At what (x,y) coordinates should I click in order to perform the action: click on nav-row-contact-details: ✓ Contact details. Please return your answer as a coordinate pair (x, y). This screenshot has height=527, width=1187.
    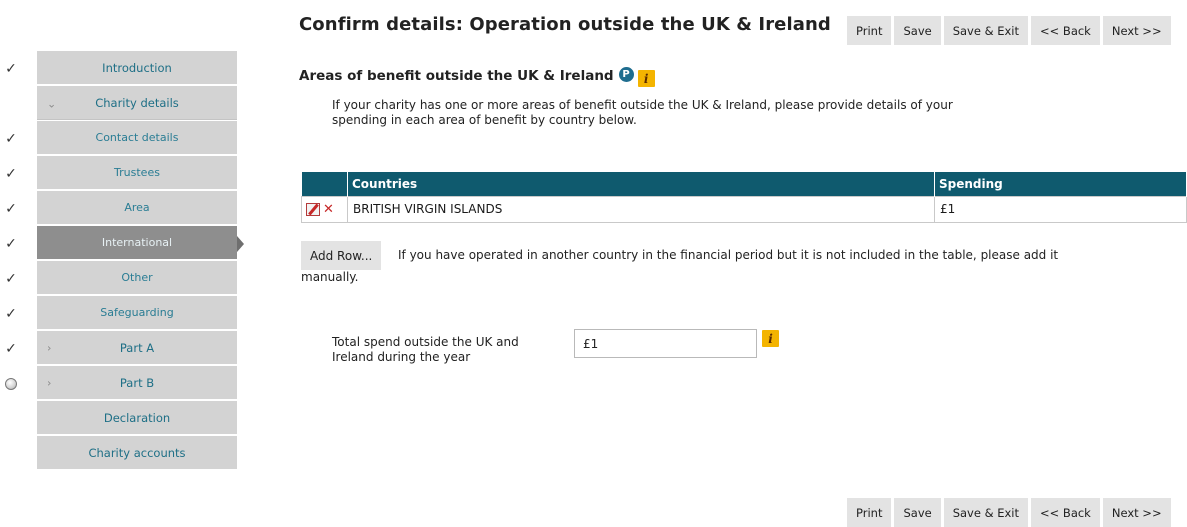
    Looking at the image, I should click on (120, 138).